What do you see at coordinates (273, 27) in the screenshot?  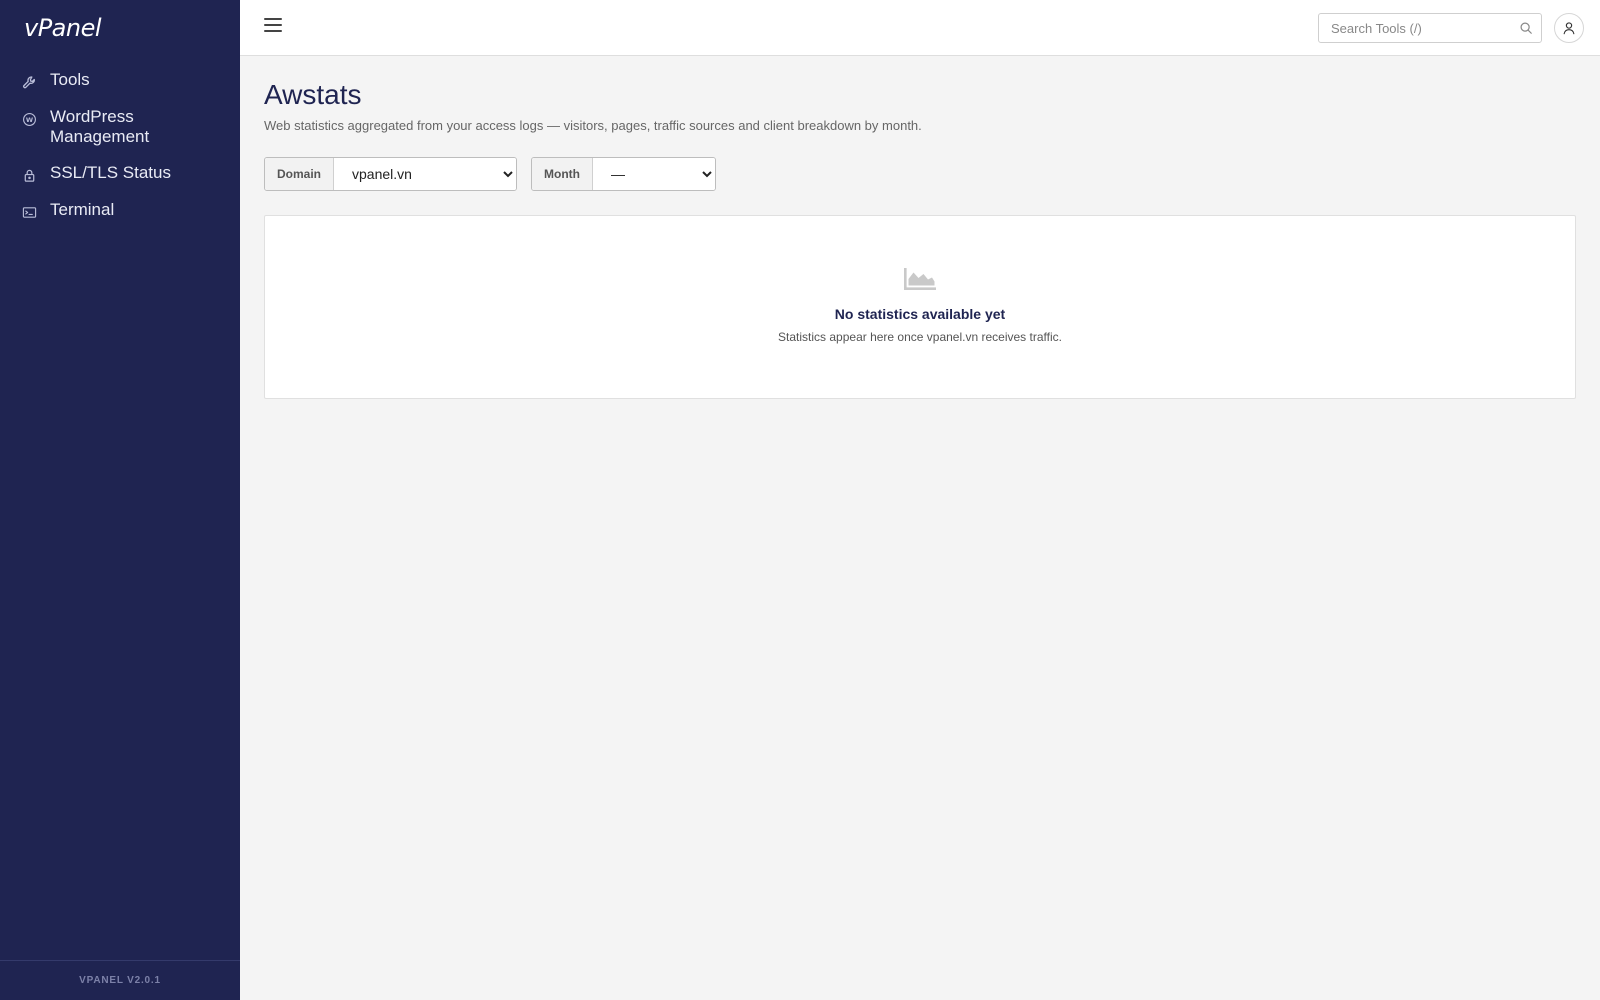 I see `menu-icon` at bounding box center [273, 27].